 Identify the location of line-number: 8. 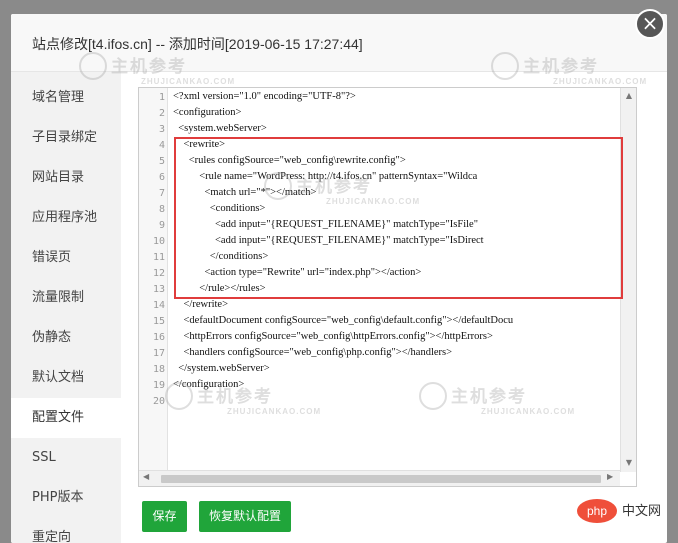
(161, 209).